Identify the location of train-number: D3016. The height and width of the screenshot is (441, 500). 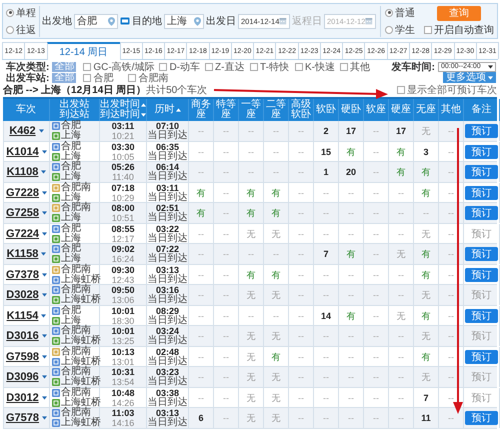
(22, 336).